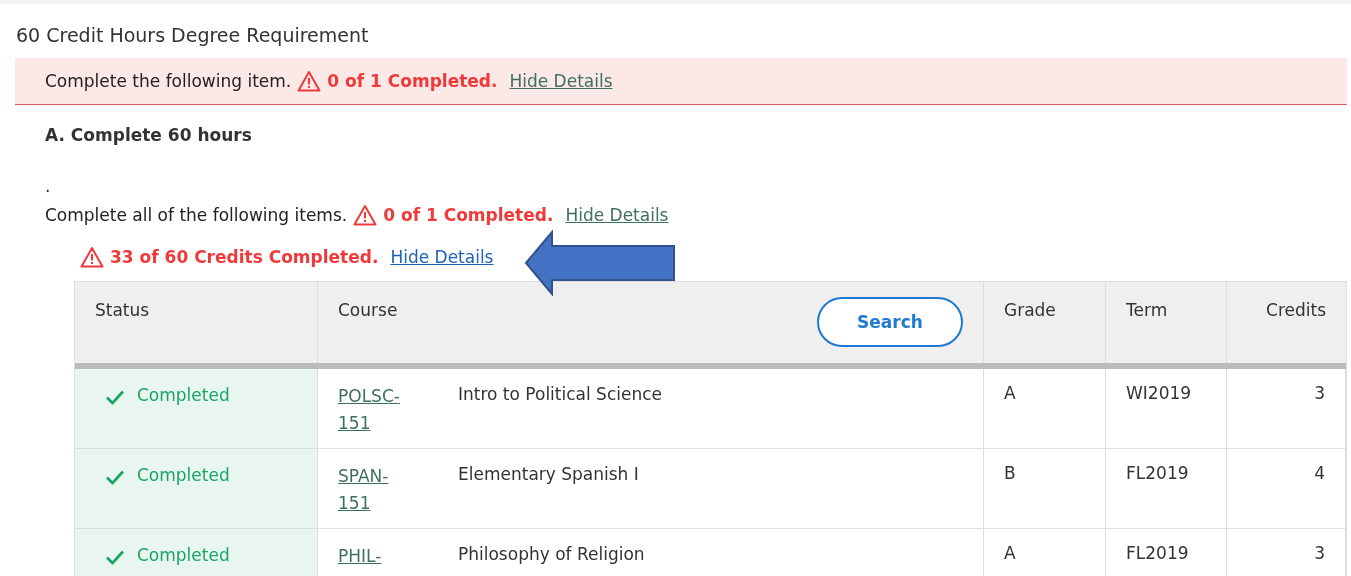 Image resolution: width=1351 pixels, height=576 pixels. What do you see at coordinates (1045, 488) in the screenshot?
I see `grade-cell: B` at bounding box center [1045, 488].